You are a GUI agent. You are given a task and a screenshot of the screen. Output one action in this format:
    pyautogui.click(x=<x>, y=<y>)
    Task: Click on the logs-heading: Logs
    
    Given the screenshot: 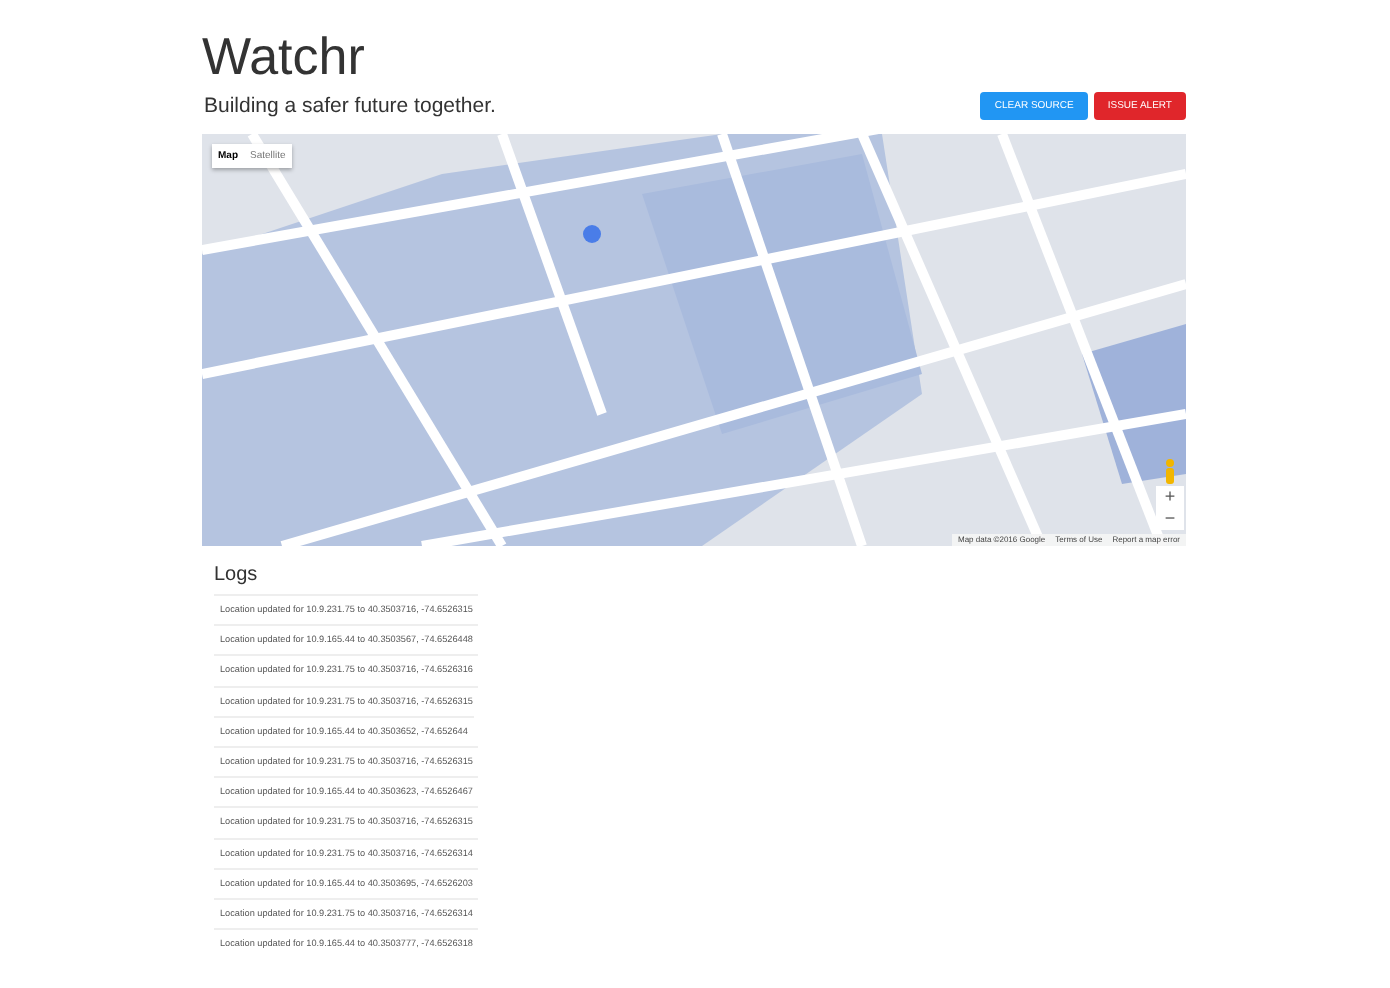 What is the action you would take?
    pyautogui.click(x=236, y=576)
    